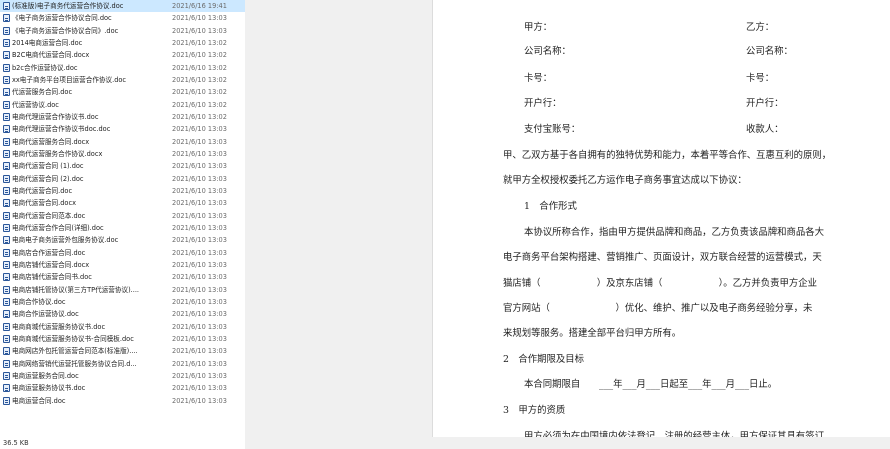 This screenshot has height=449, width=890. What do you see at coordinates (122, 228) in the screenshot?
I see `file-row: 电商代运营合作合同(详细).doc 2021/6/10 13:03` at bounding box center [122, 228].